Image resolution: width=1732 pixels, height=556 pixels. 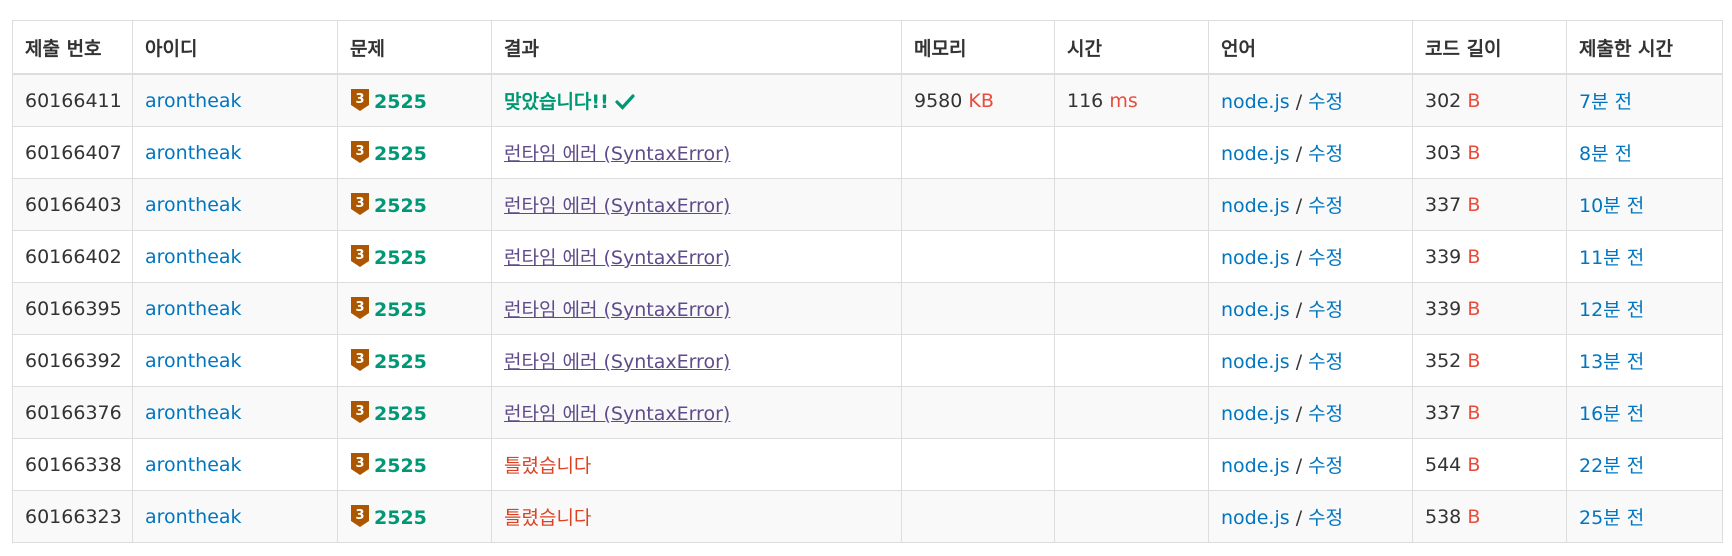 I want to click on submitted-time-link: 13분 전, so click(x=1611, y=362).